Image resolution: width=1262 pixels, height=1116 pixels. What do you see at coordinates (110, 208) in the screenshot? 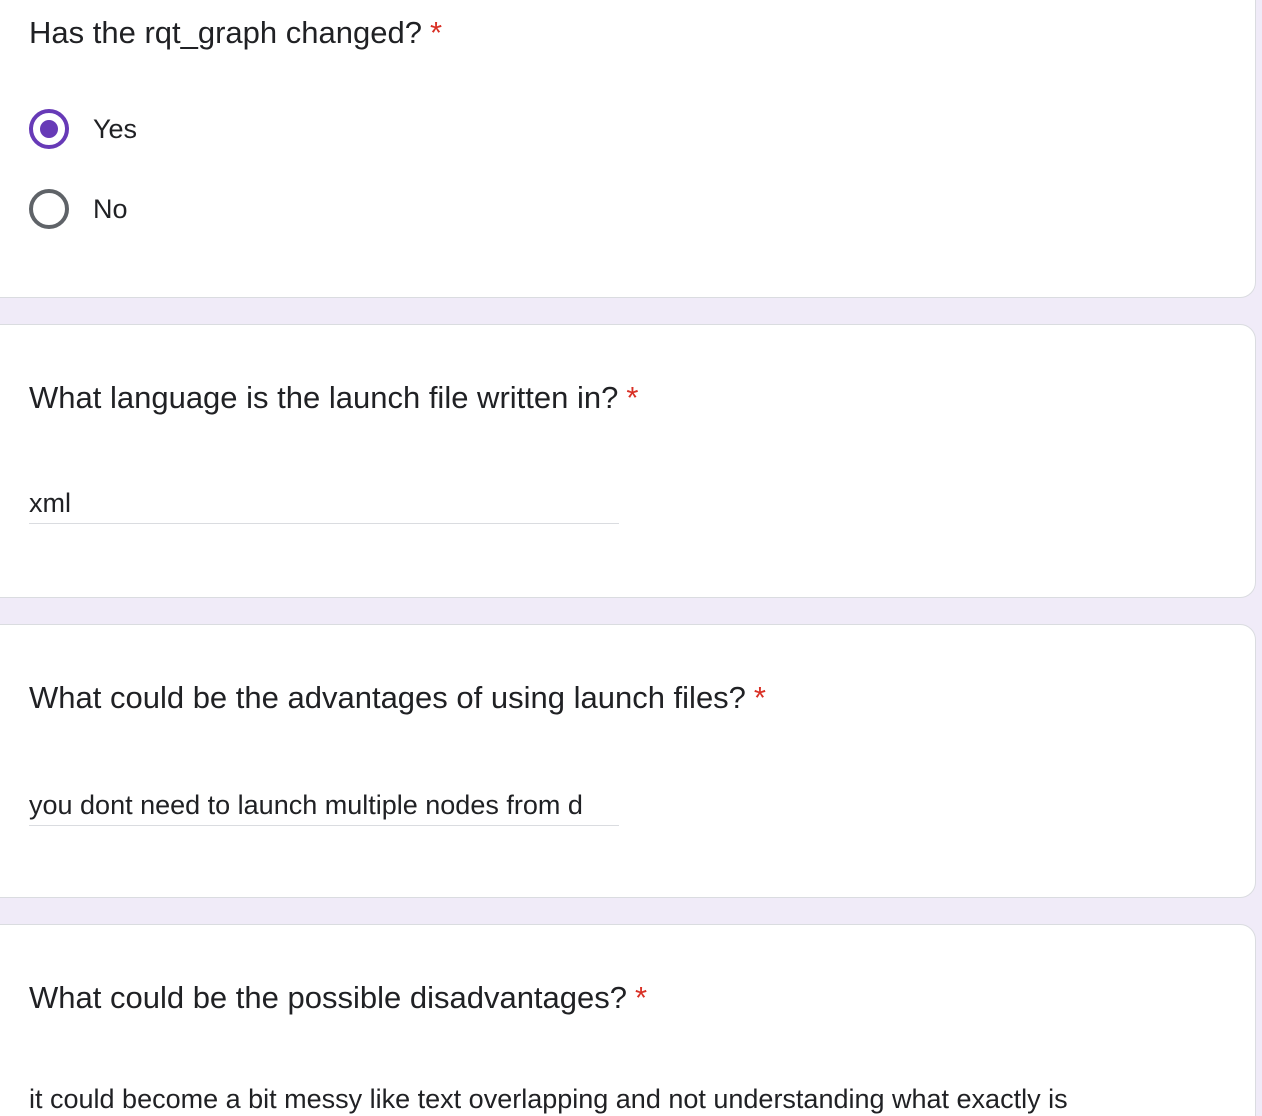
I see `radio-option-label: No` at bounding box center [110, 208].